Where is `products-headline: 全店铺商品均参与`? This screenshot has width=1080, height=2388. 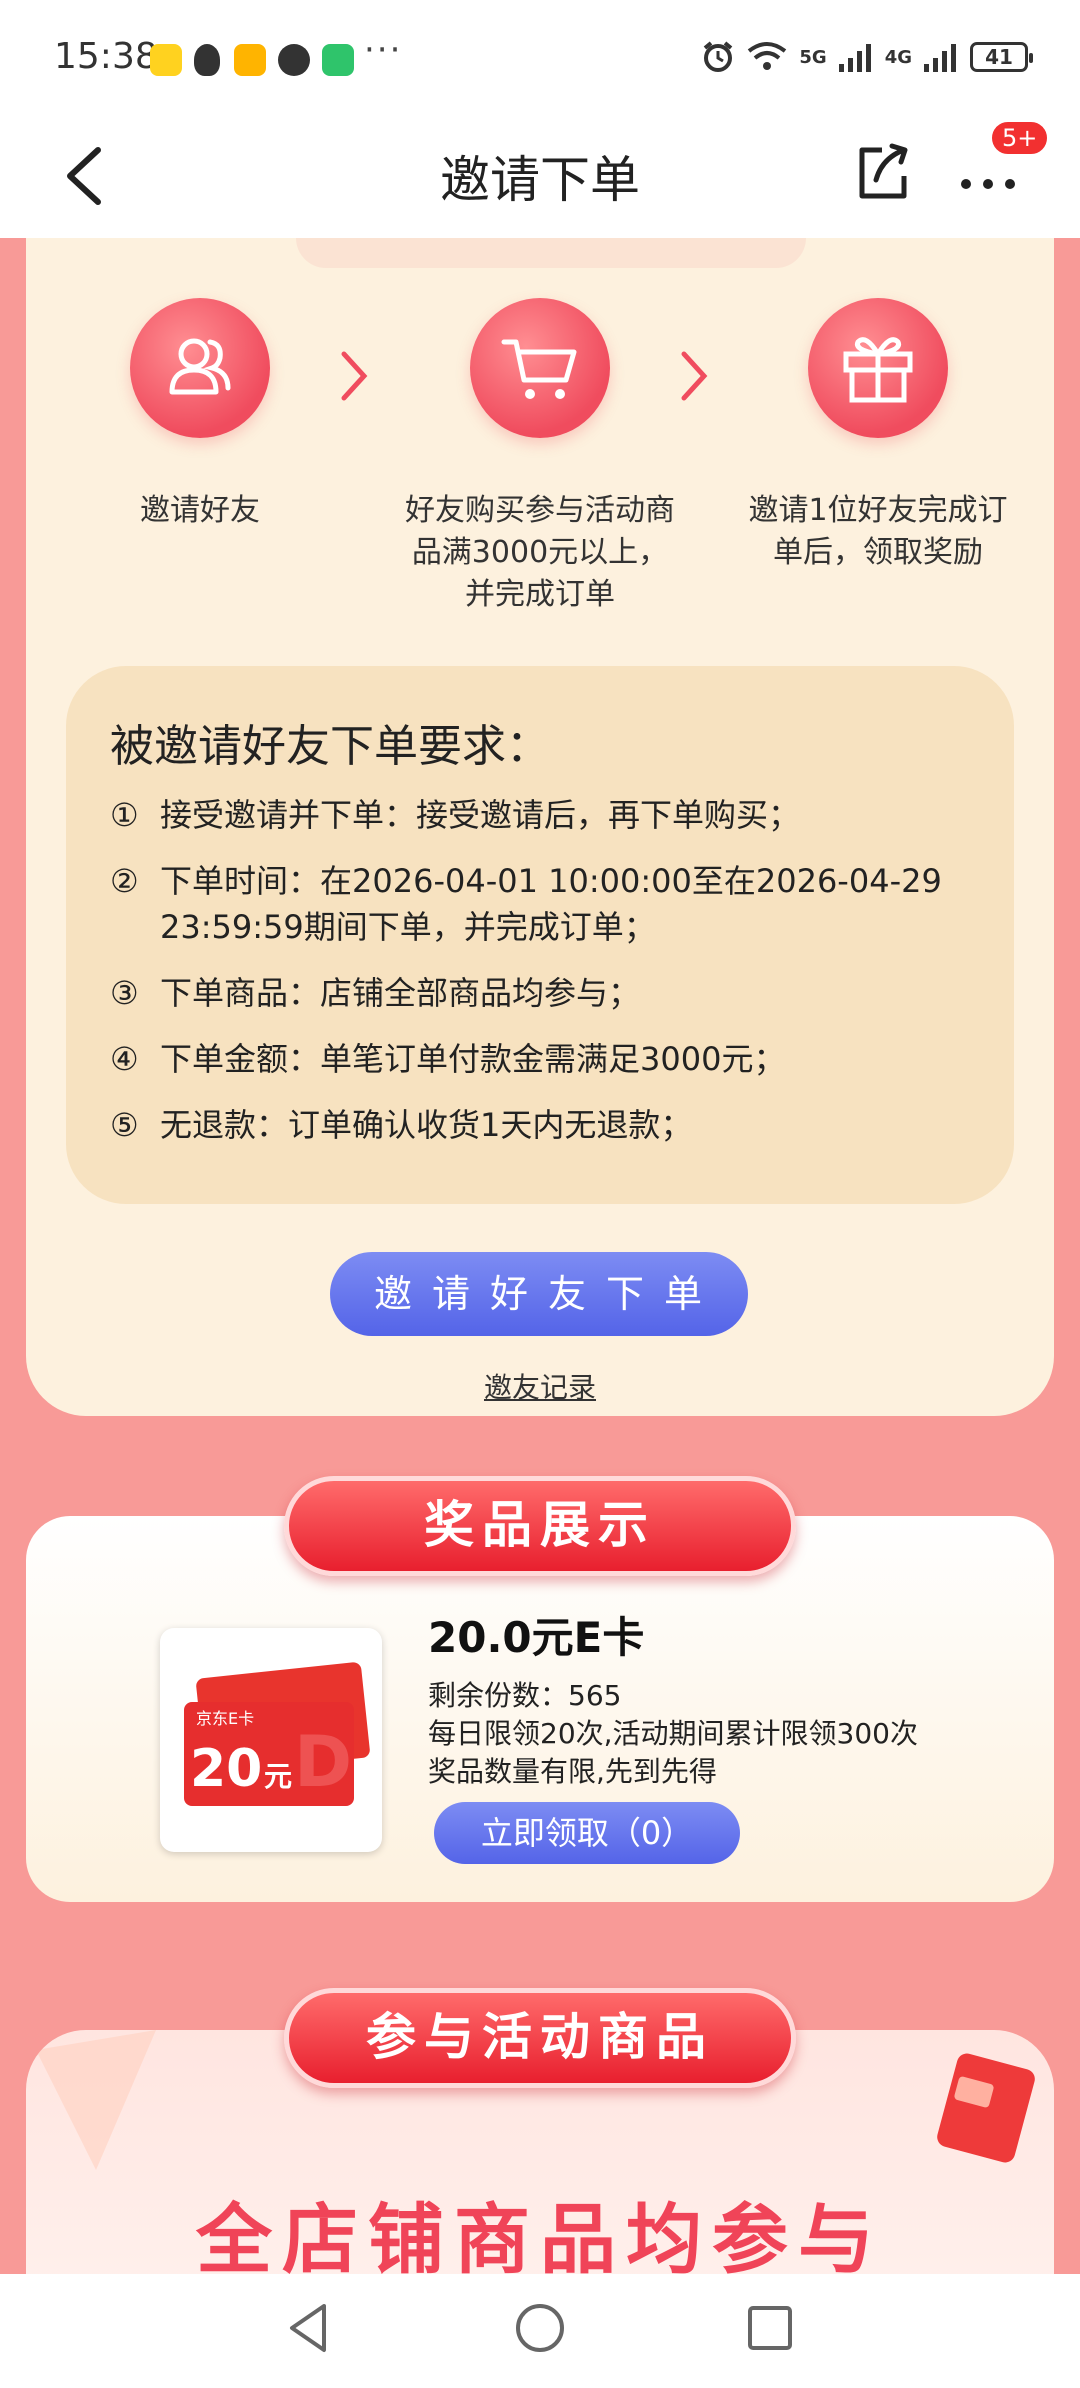 products-headline: 全店铺商品均参与 is located at coordinates (540, 2239).